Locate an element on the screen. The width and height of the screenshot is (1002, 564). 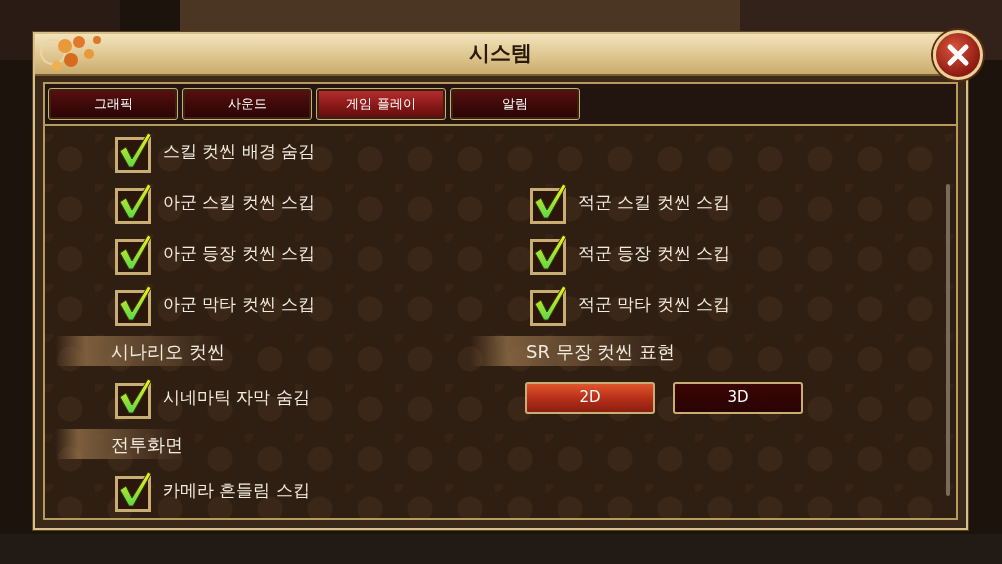
checkbox-label: 아군 스킬 컷씬 스킵 is located at coordinates (239, 202).